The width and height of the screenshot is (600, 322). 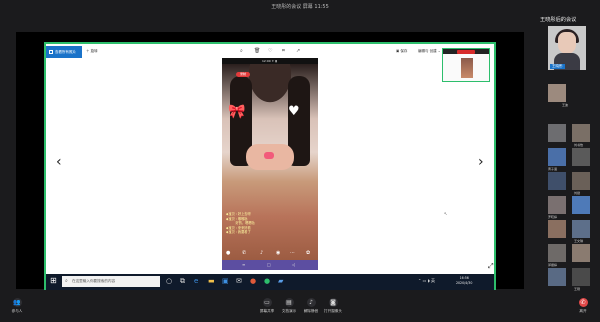 I want to click on phone-icon: ✆, so click(x=244, y=253).